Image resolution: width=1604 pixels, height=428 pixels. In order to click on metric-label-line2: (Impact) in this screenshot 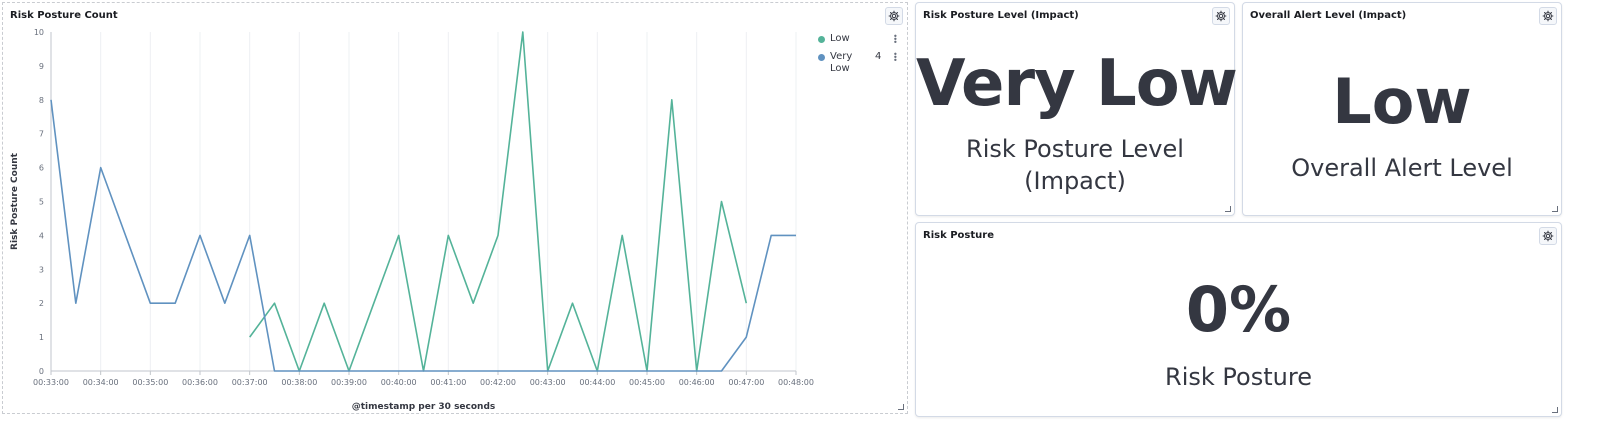, I will do `click(1075, 181)`.